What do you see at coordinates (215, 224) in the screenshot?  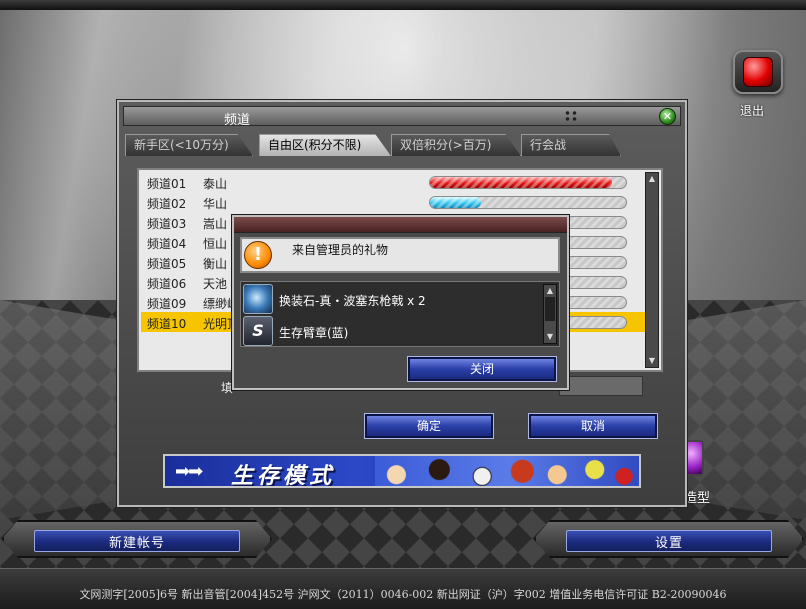 I see `channel-name: 嵩山` at bounding box center [215, 224].